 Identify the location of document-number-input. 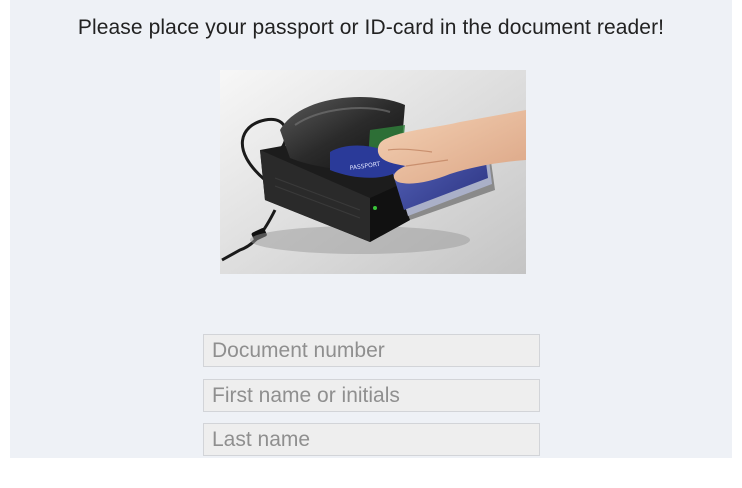
(371, 350).